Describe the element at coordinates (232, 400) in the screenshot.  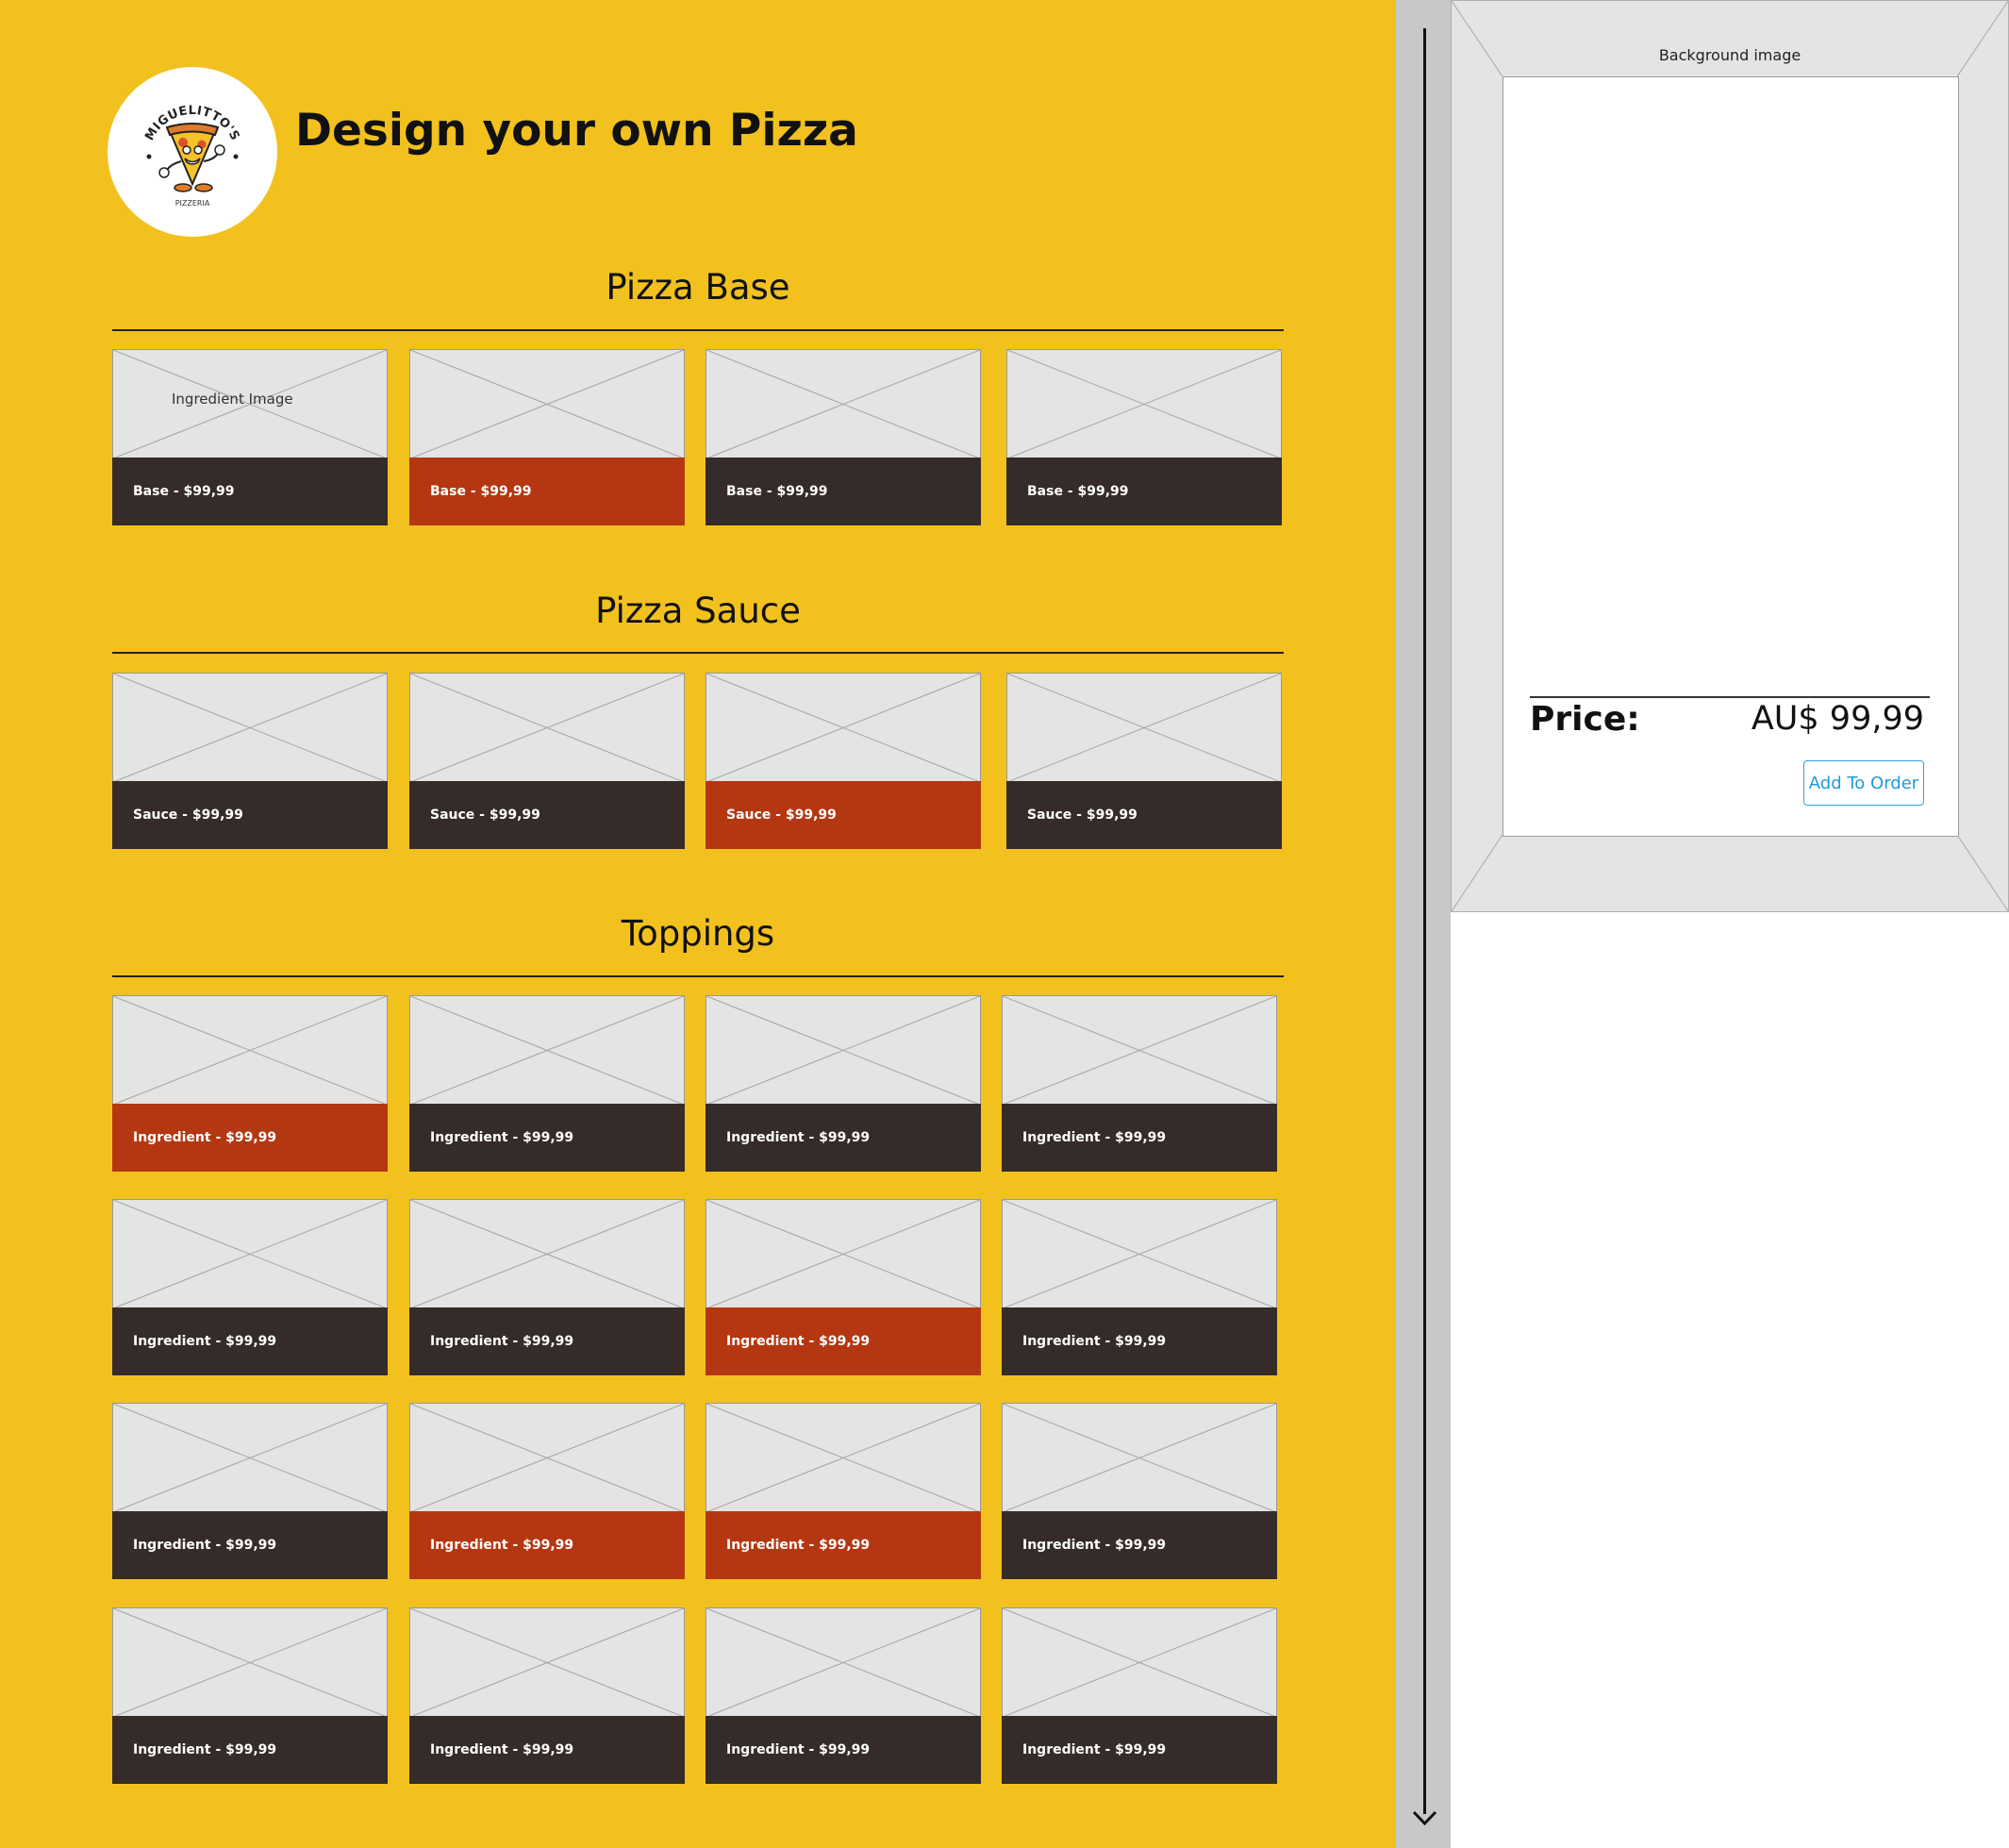
I see `ingredient-image-label: Ingredient Image` at that location.